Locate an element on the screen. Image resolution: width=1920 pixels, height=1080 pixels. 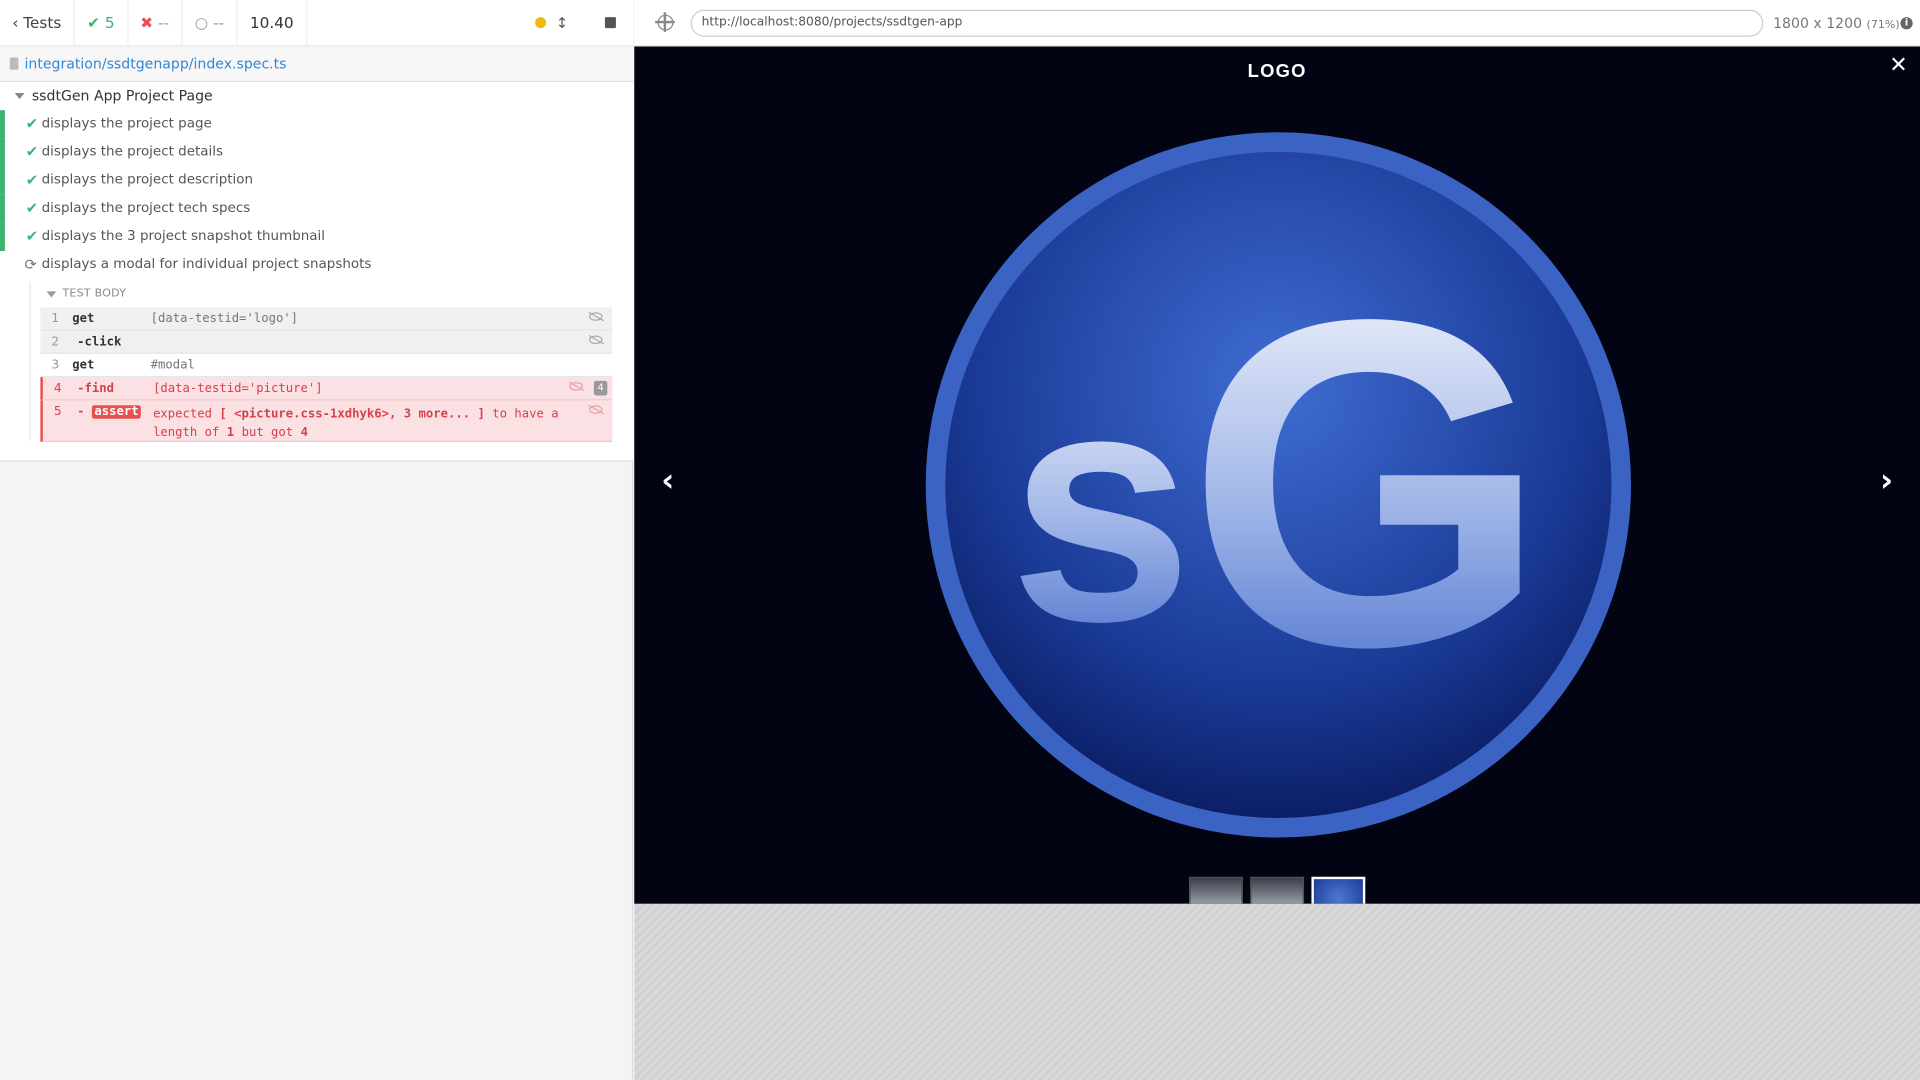
command-number: 5 is located at coordinates (57, 412).